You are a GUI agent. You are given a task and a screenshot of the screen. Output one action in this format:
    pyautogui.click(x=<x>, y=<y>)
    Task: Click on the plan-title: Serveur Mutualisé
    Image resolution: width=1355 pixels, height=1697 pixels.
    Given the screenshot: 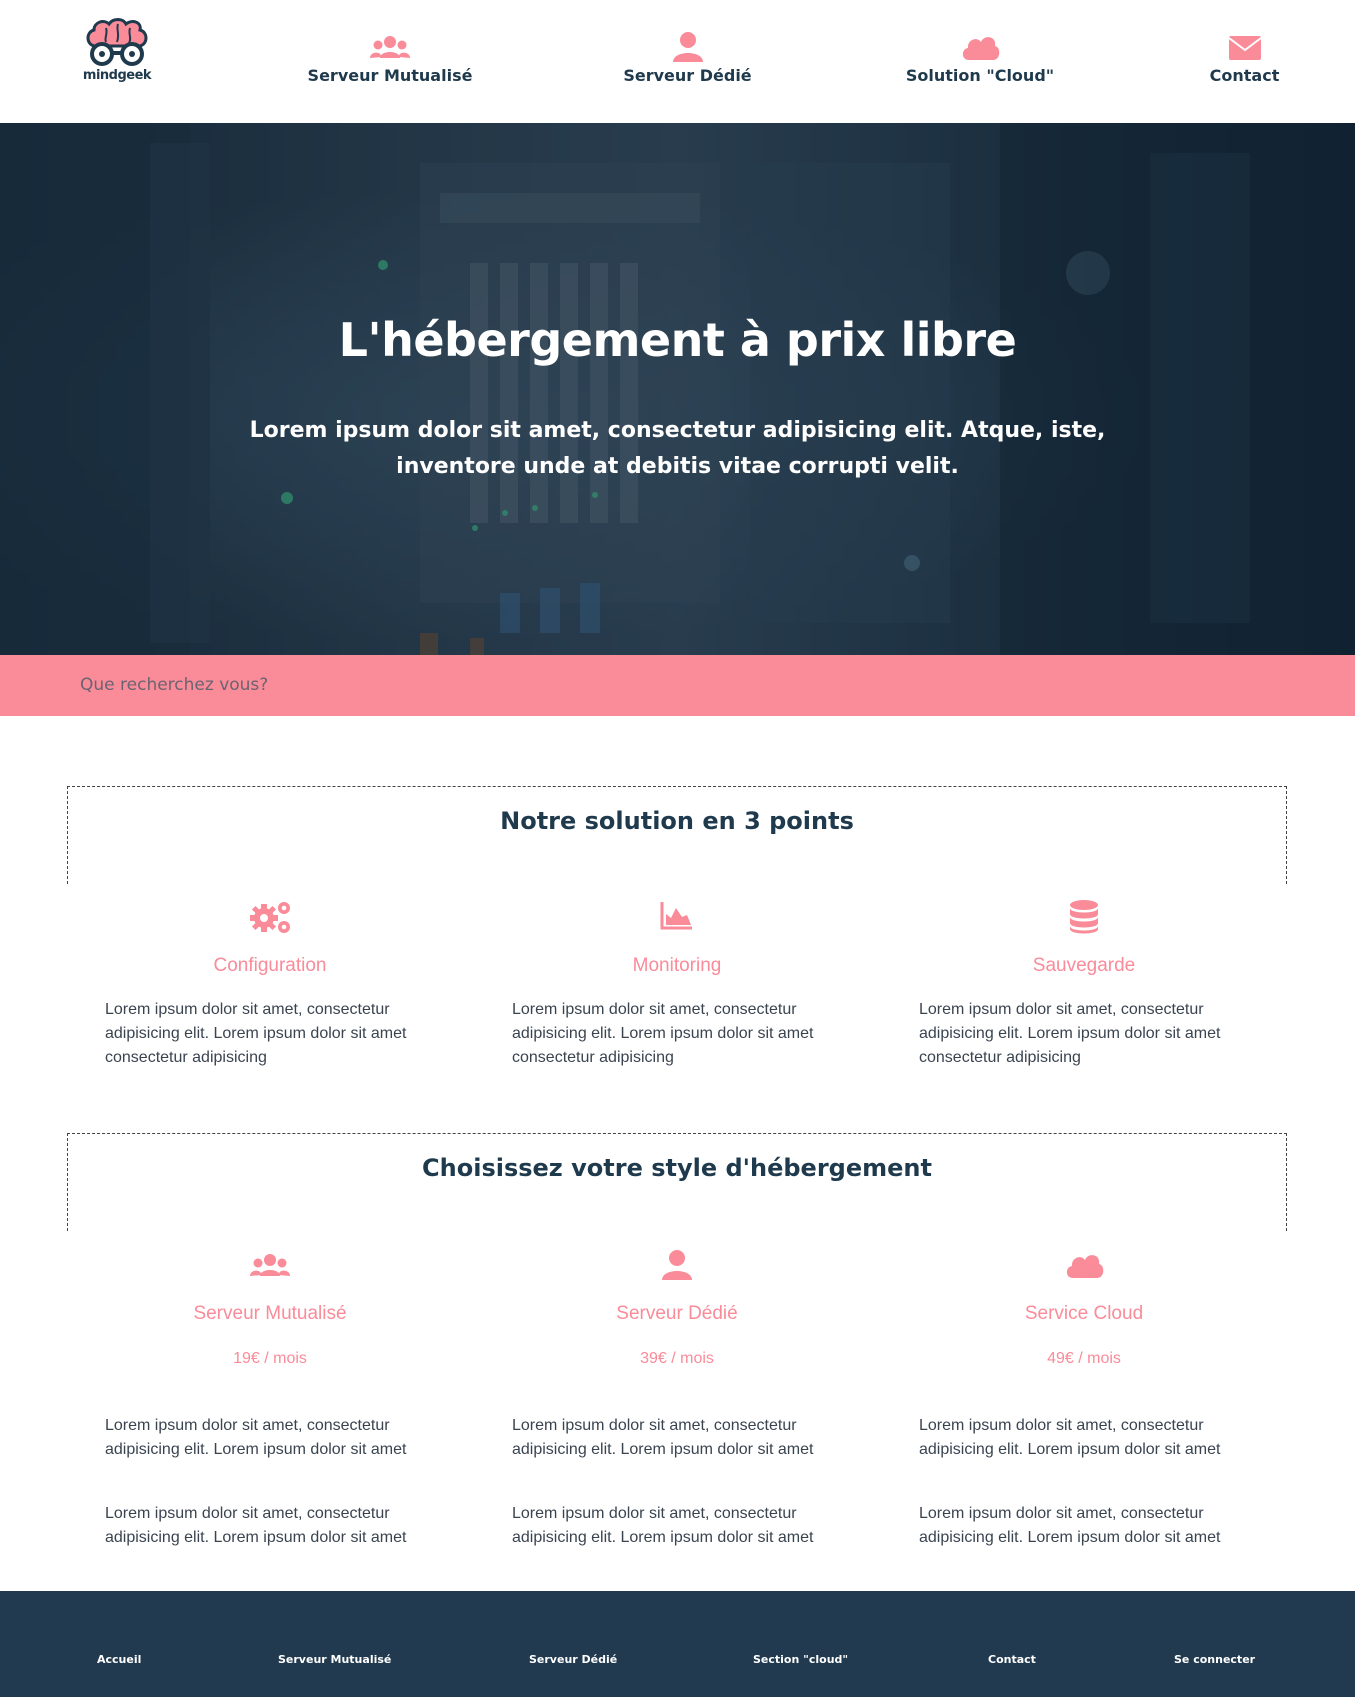 What is the action you would take?
    pyautogui.click(x=270, y=1313)
    